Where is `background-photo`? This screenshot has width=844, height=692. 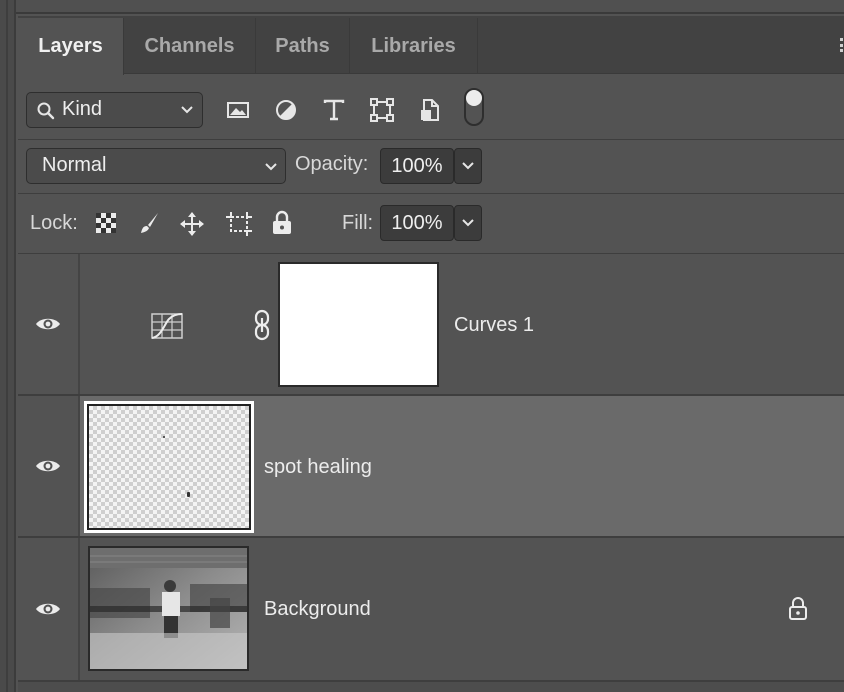 background-photo is located at coordinates (168, 608).